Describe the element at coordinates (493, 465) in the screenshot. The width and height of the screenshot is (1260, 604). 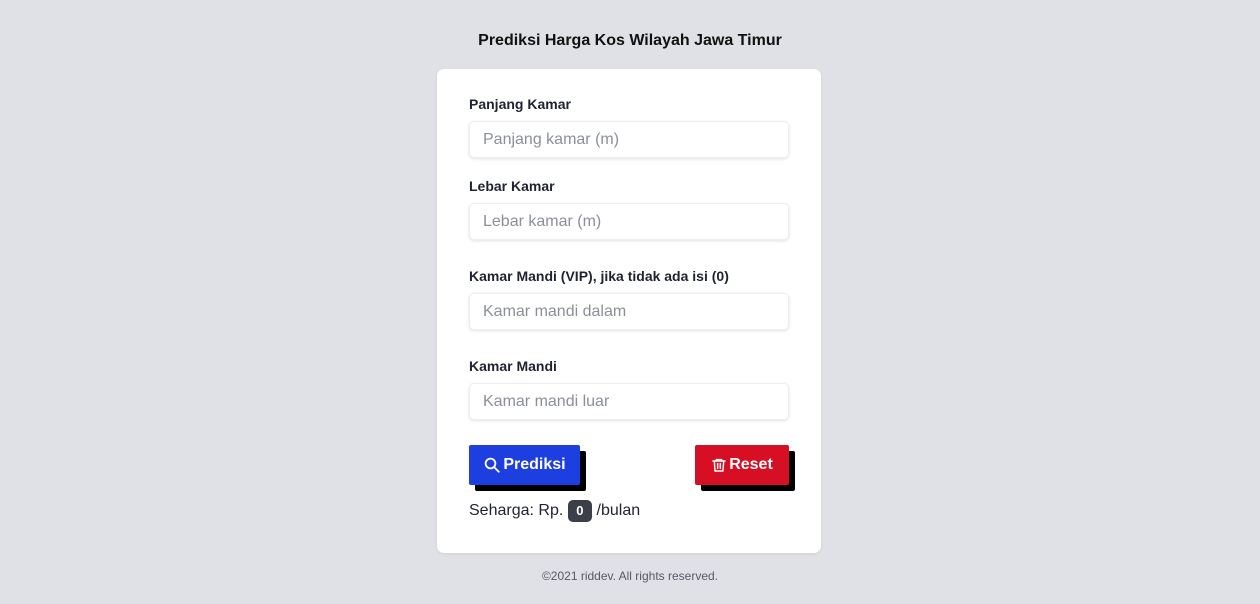
I see `search-icon` at that location.